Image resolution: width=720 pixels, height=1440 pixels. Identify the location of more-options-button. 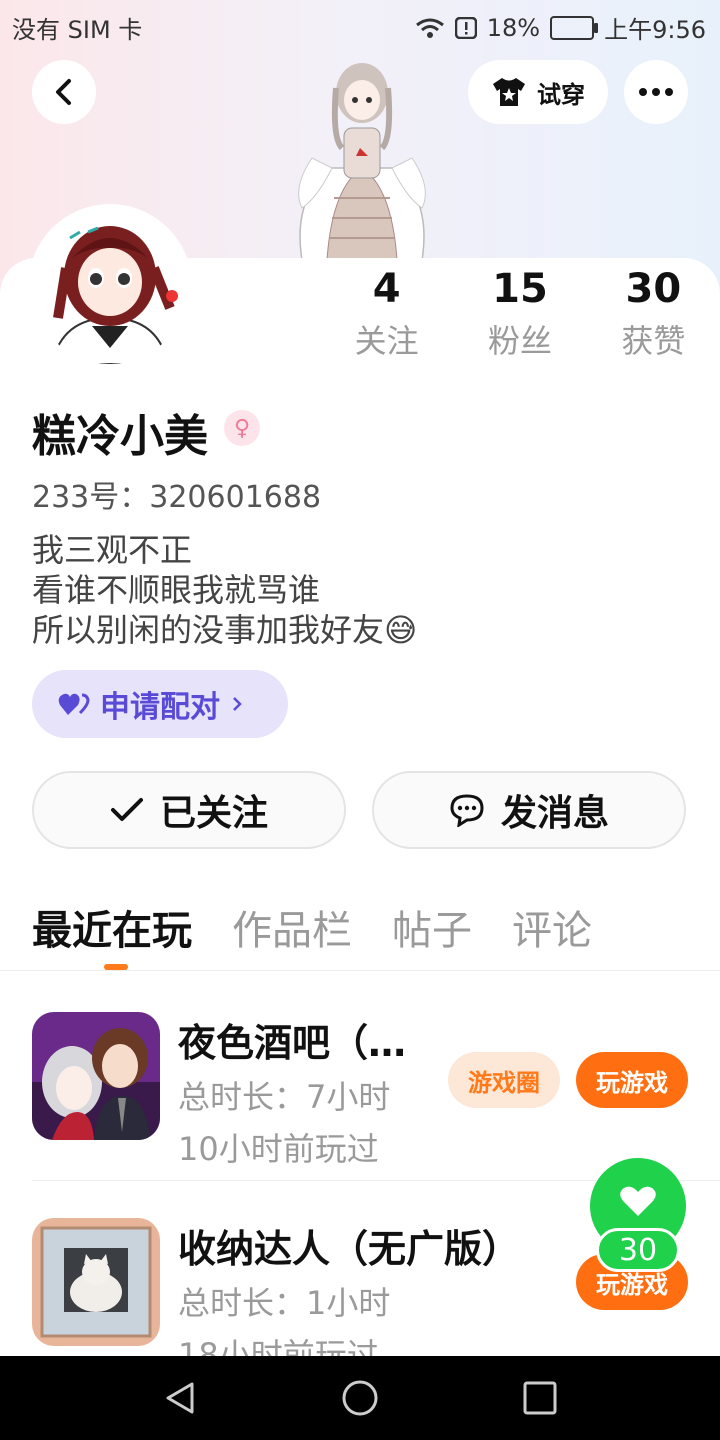
(656, 92).